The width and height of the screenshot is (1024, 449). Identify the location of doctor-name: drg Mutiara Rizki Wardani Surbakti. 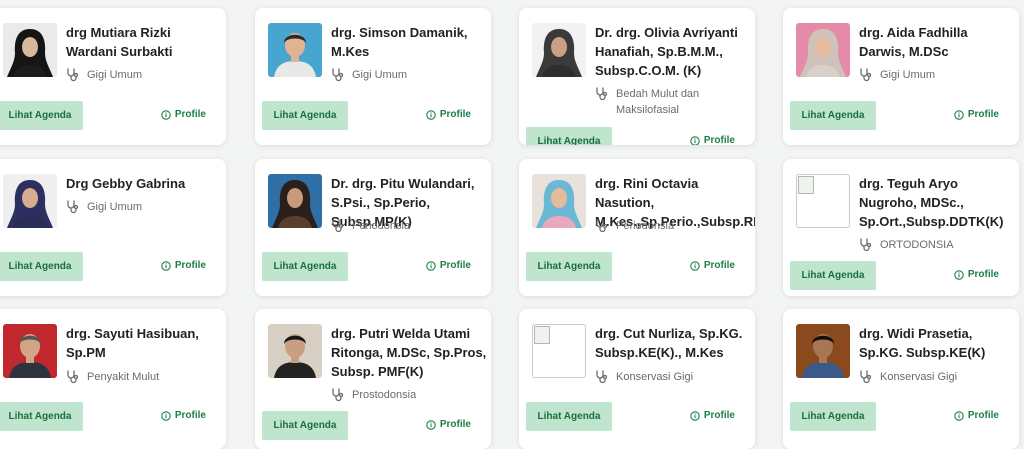
(144, 42).